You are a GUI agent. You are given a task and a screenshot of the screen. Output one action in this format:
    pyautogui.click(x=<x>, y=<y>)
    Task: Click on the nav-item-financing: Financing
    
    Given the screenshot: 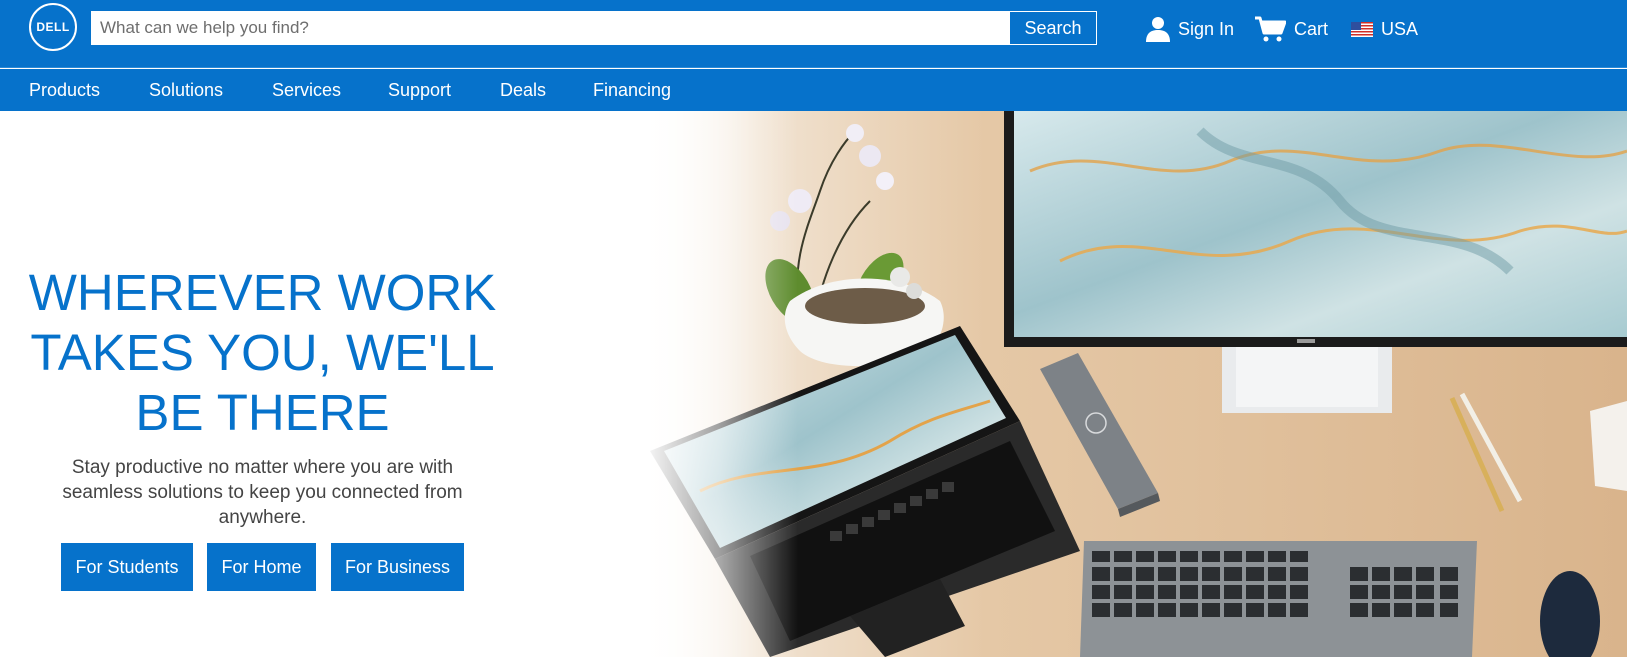 What is the action you would take?
    pyautogui.click(x=632, y=90)
    